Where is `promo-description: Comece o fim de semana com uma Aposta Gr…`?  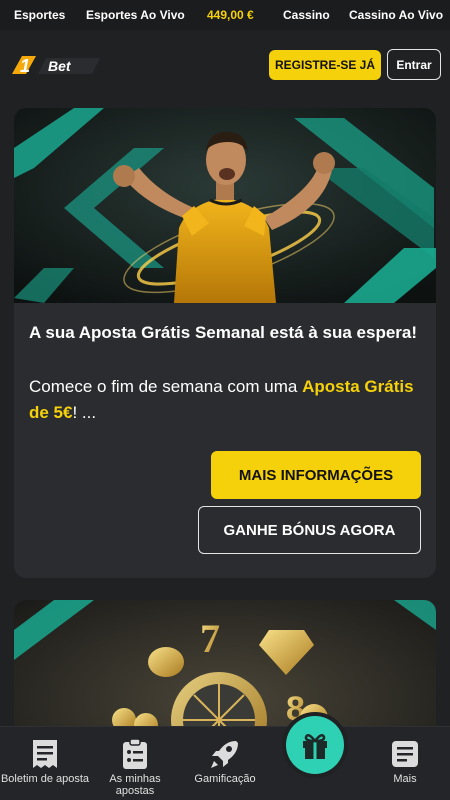 promo-description: Comece o fim de semana com uma Aposta Gr… is located at coordinates (226, 400).